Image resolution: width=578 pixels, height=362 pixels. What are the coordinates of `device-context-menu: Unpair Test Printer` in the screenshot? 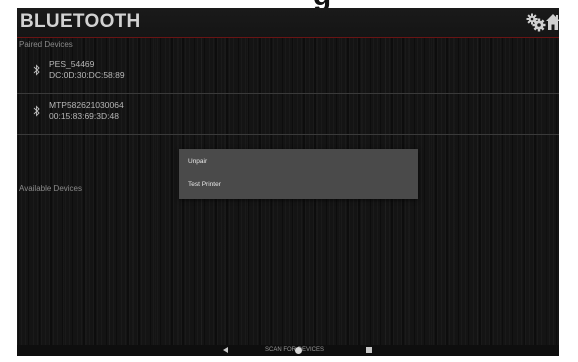 It's located at (298, 174).